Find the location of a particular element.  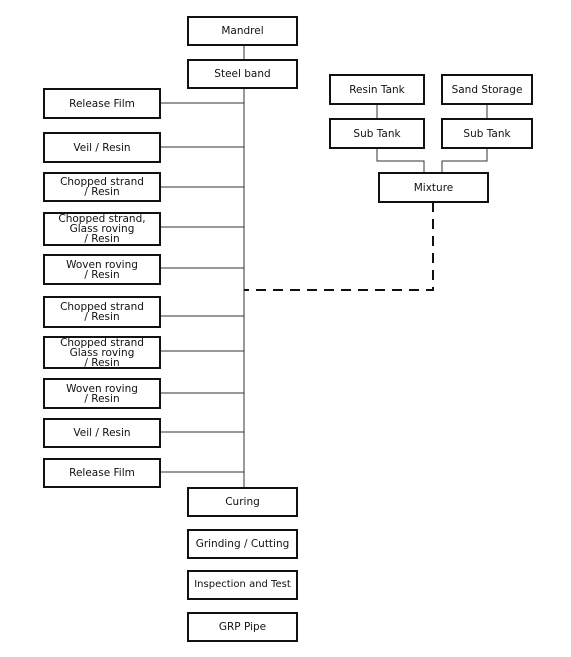

layer-box: Chopped strand Glass roving / Resin is located at coordinates (102, 352).